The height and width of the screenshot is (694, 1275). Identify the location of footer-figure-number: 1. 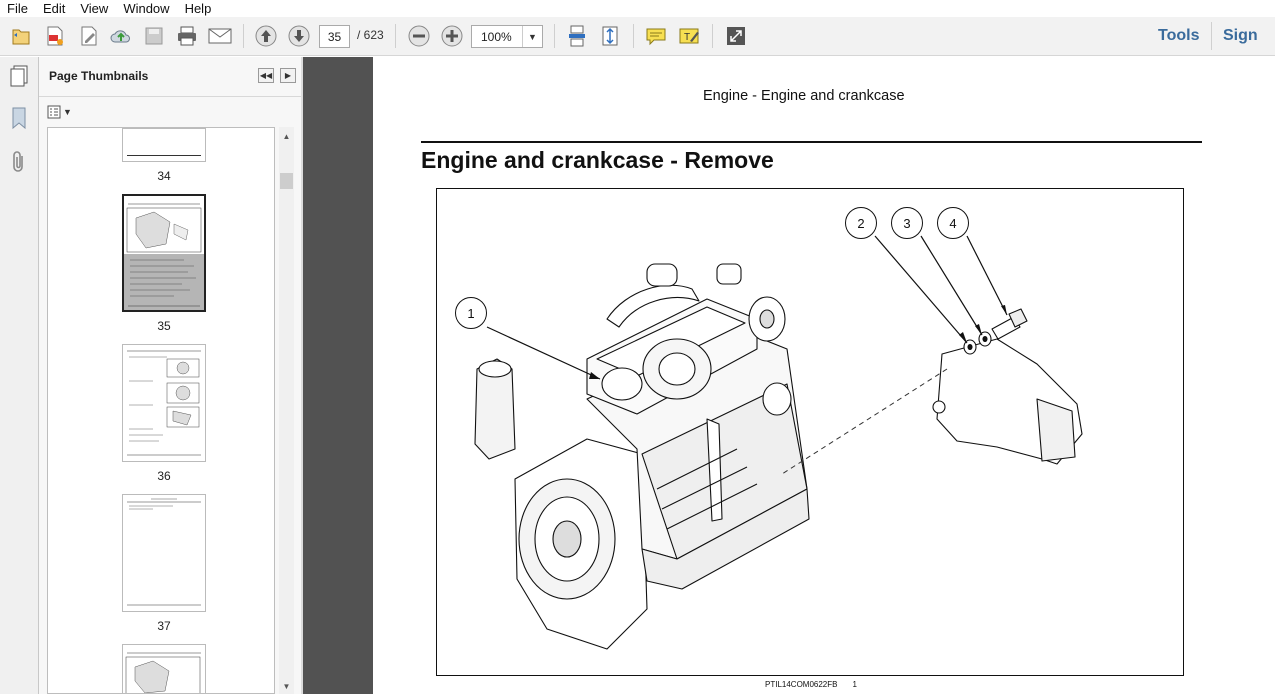
(854, 684).